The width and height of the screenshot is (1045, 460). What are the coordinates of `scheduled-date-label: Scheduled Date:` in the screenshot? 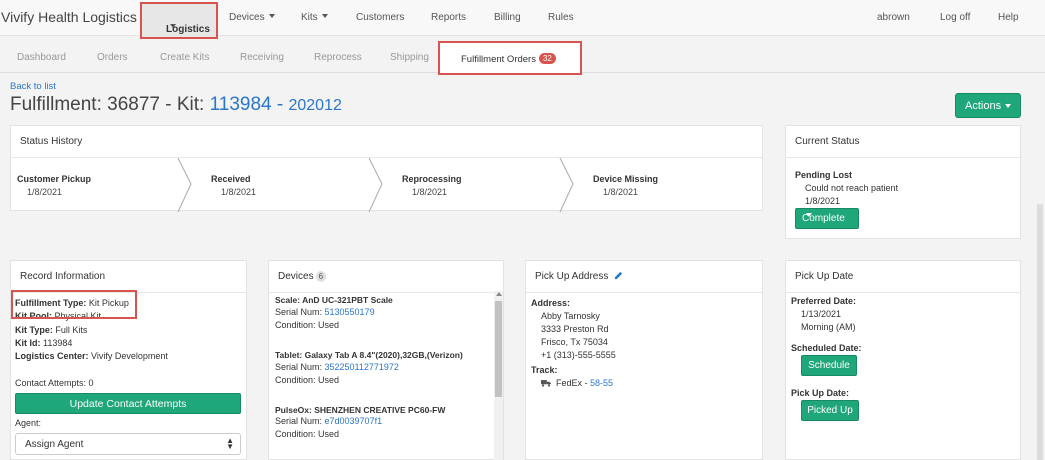 It's located at (826, 348).